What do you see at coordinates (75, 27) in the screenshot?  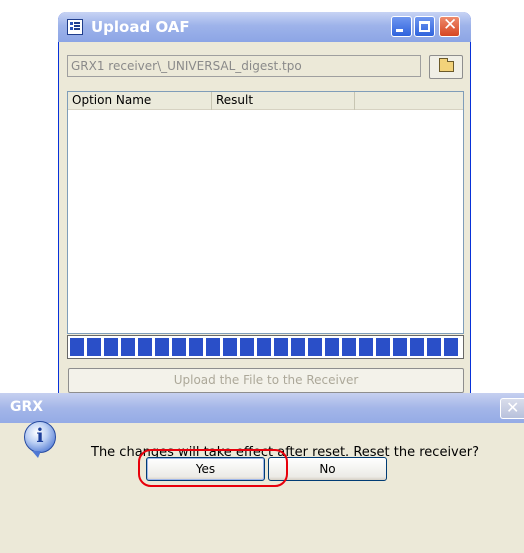 I see `app-list-icon` at bounding box center [75, 27].